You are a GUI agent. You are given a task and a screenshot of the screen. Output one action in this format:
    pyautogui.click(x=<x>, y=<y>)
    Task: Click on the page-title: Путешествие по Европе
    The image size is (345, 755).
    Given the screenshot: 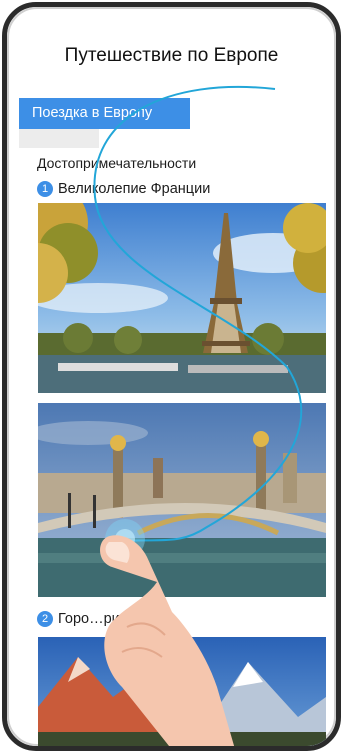 What is the action you would take?
    pyautogui.click(x=171, y=55)
    